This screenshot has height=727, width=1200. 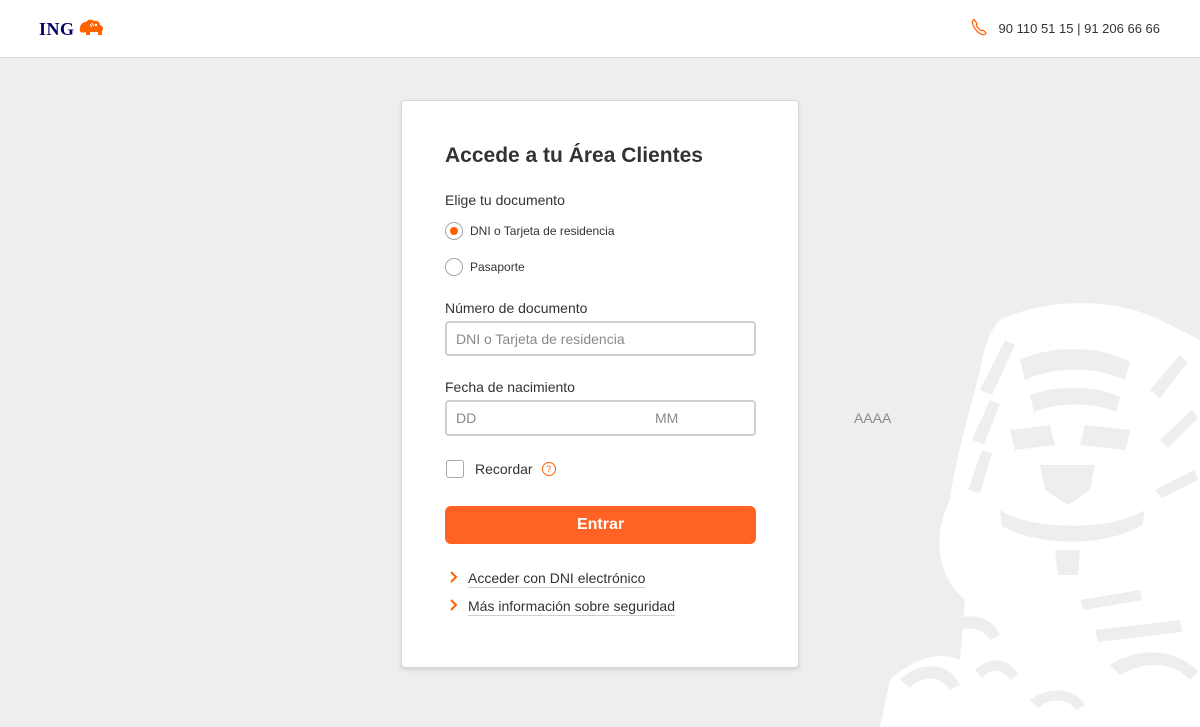 What do you see at coordinates (542, 231) in the screenshot?
I see `radio-dni-label: DNI o Tarjeta de residencia` at bounding box center [542, 231].